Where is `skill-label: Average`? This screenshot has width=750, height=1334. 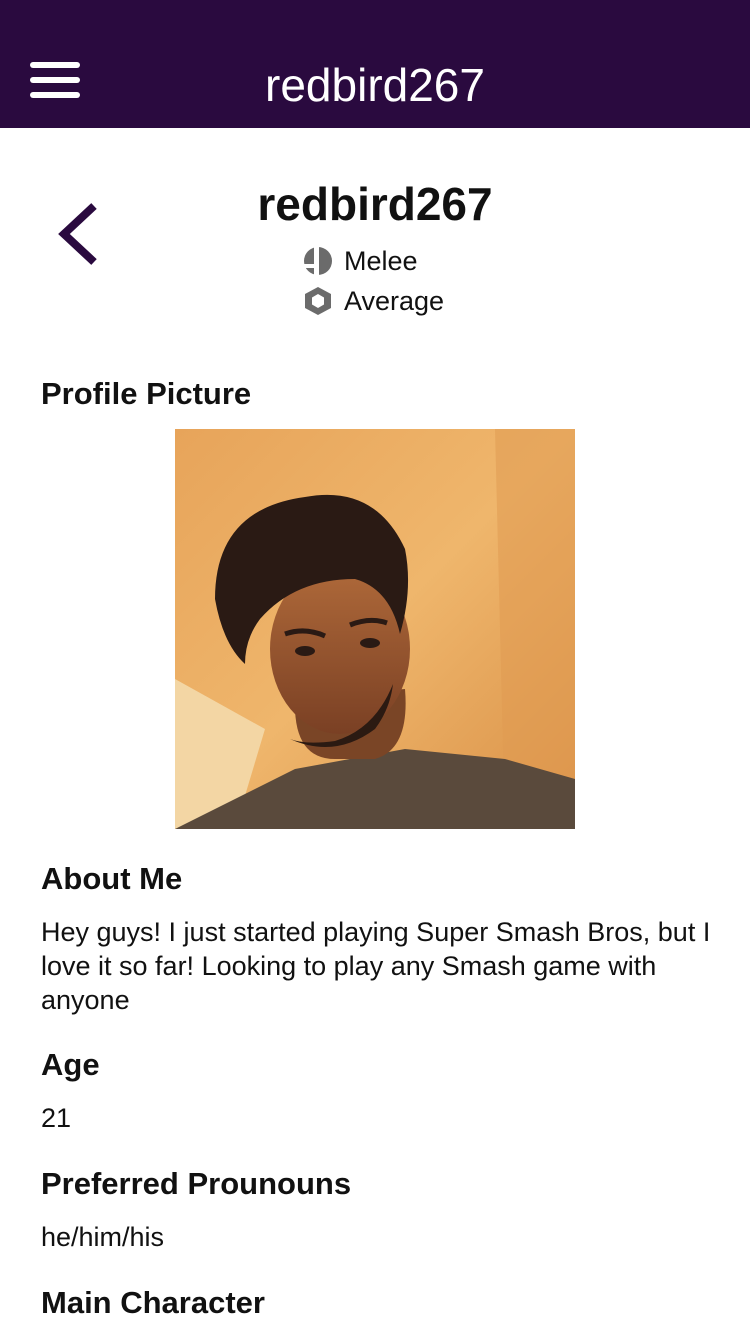
skill-label: Average is located at coordinates (394, 300).